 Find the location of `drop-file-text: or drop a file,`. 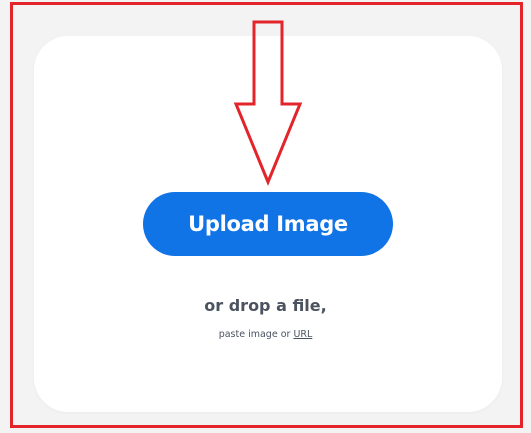

drop-file-text: or drop a file, is located at coordinates (265, 305).